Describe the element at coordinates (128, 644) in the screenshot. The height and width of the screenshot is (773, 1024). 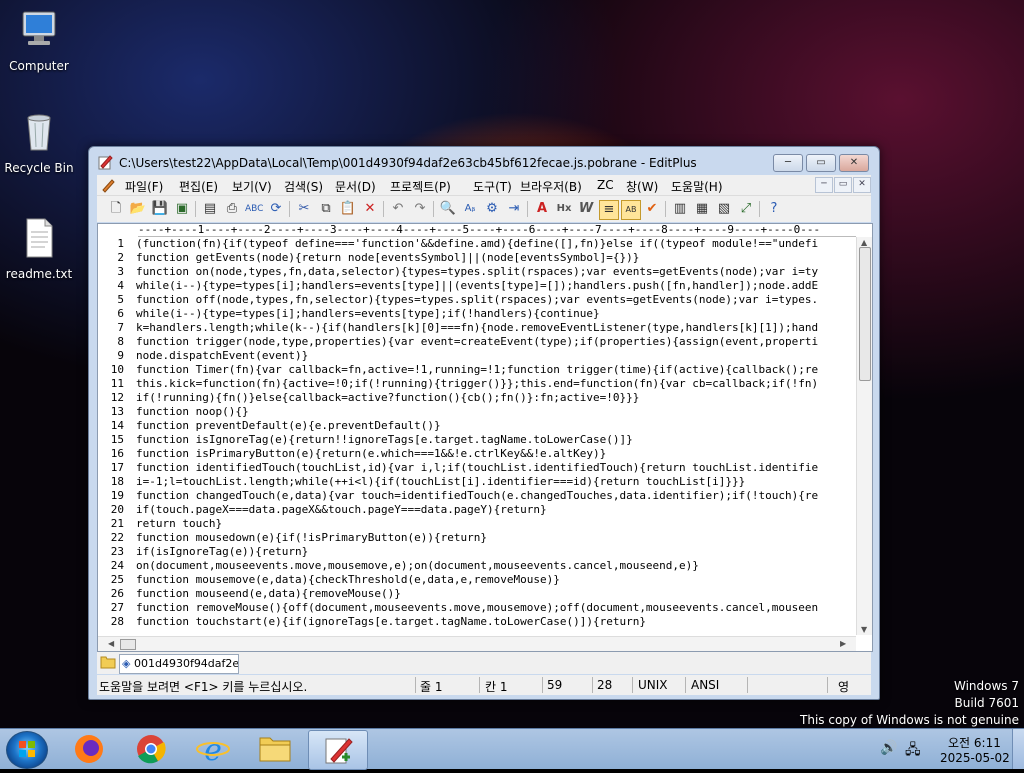
I see `horizontal-scroll-thumb` at that location.